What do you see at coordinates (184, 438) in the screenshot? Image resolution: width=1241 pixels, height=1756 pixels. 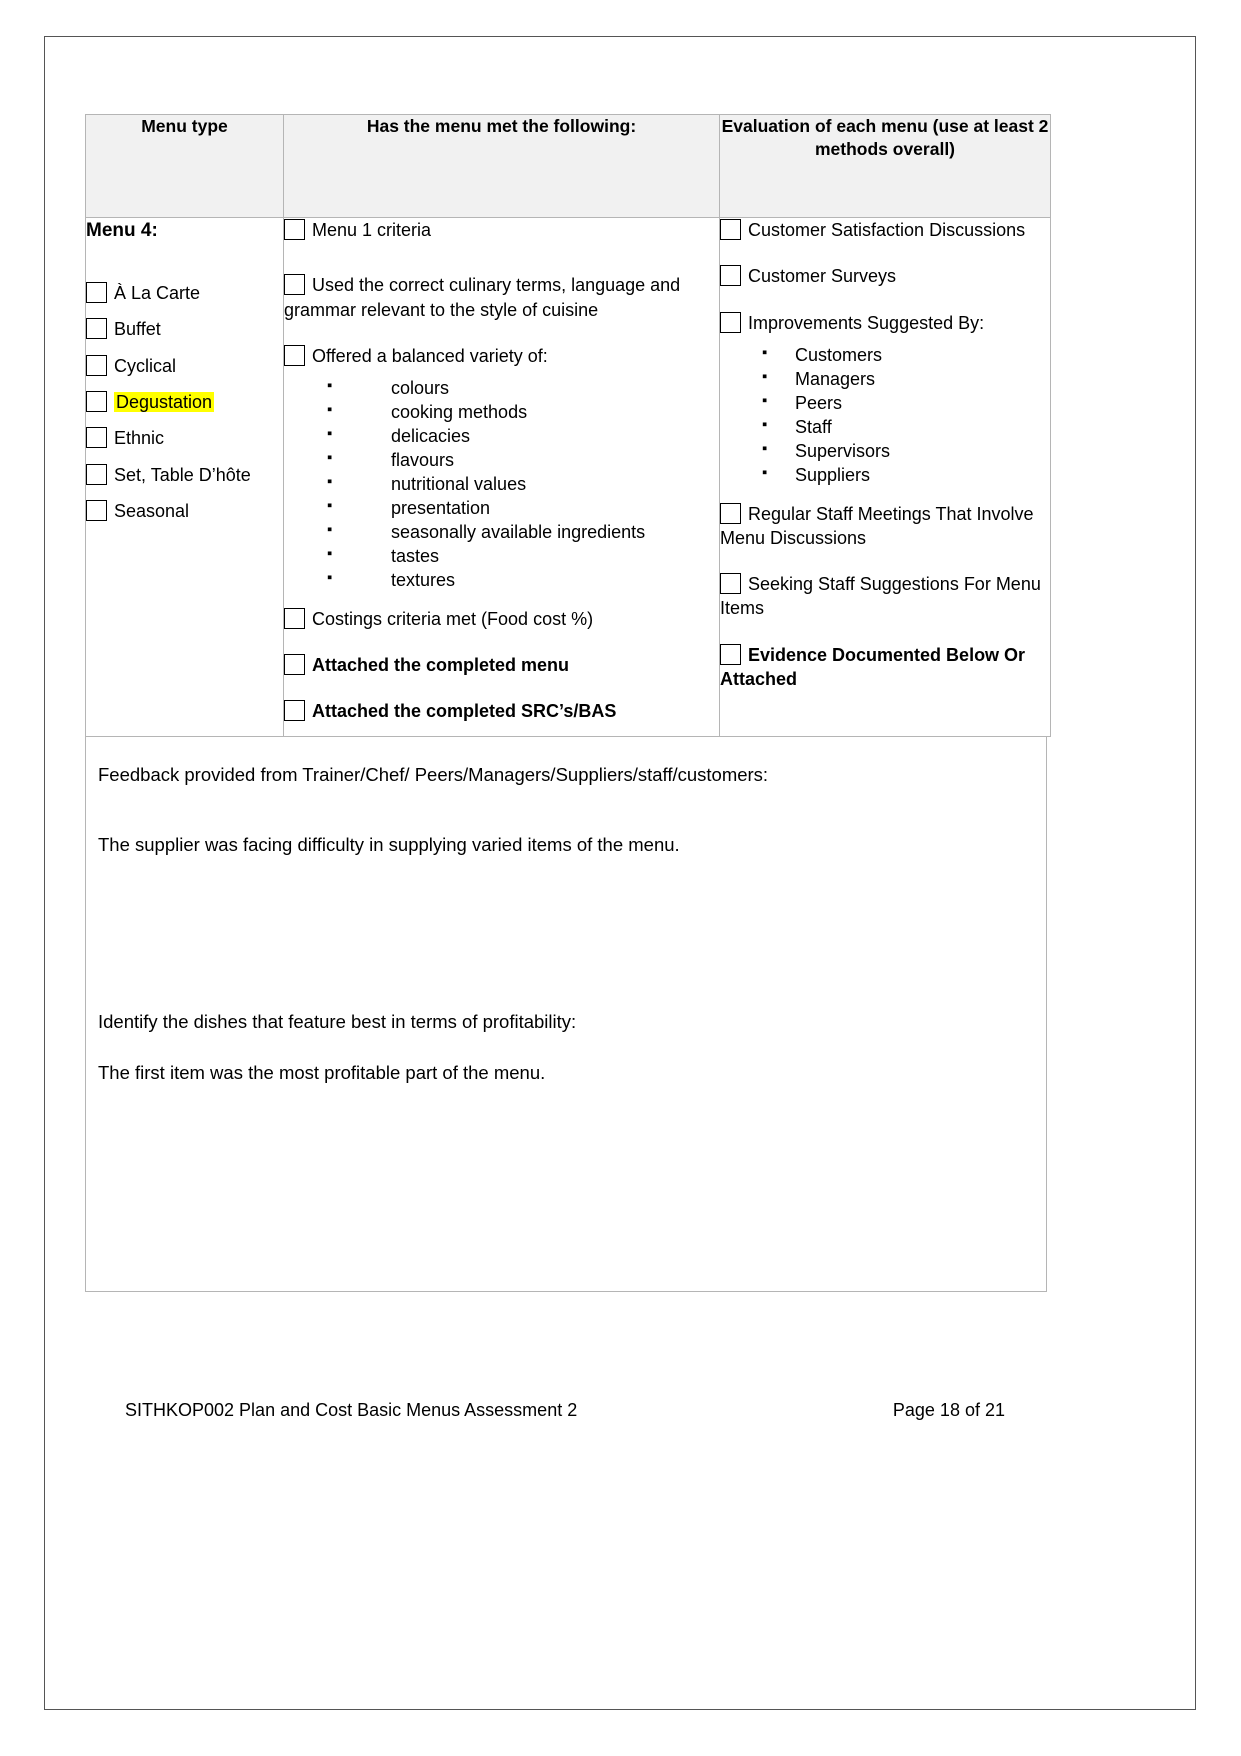 I see `checkbox-option-ethnic: Ethnic` at bounding box center [184, 438].